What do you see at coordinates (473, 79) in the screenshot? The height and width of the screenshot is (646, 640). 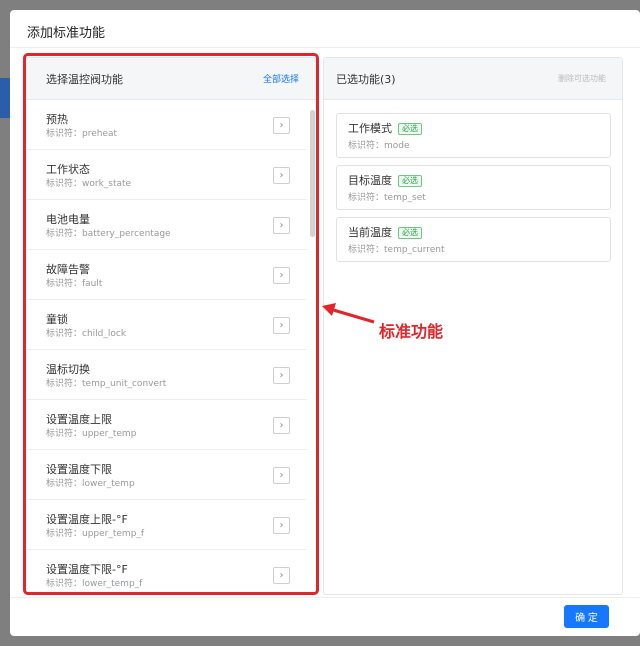 I see `selected-functions-header: 已选功能(3) 删除可选功能` at bounding box center [473, 79].